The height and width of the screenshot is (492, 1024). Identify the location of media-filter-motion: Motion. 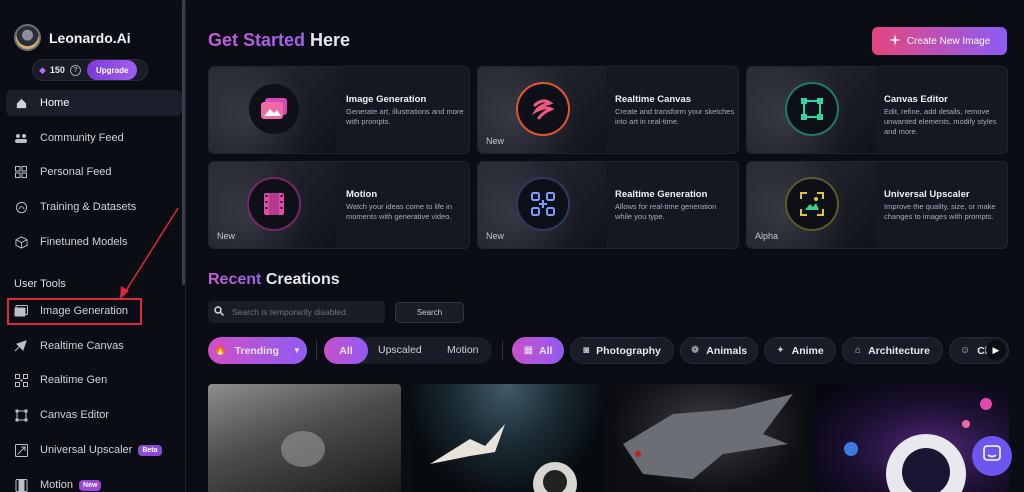
(463, 350).